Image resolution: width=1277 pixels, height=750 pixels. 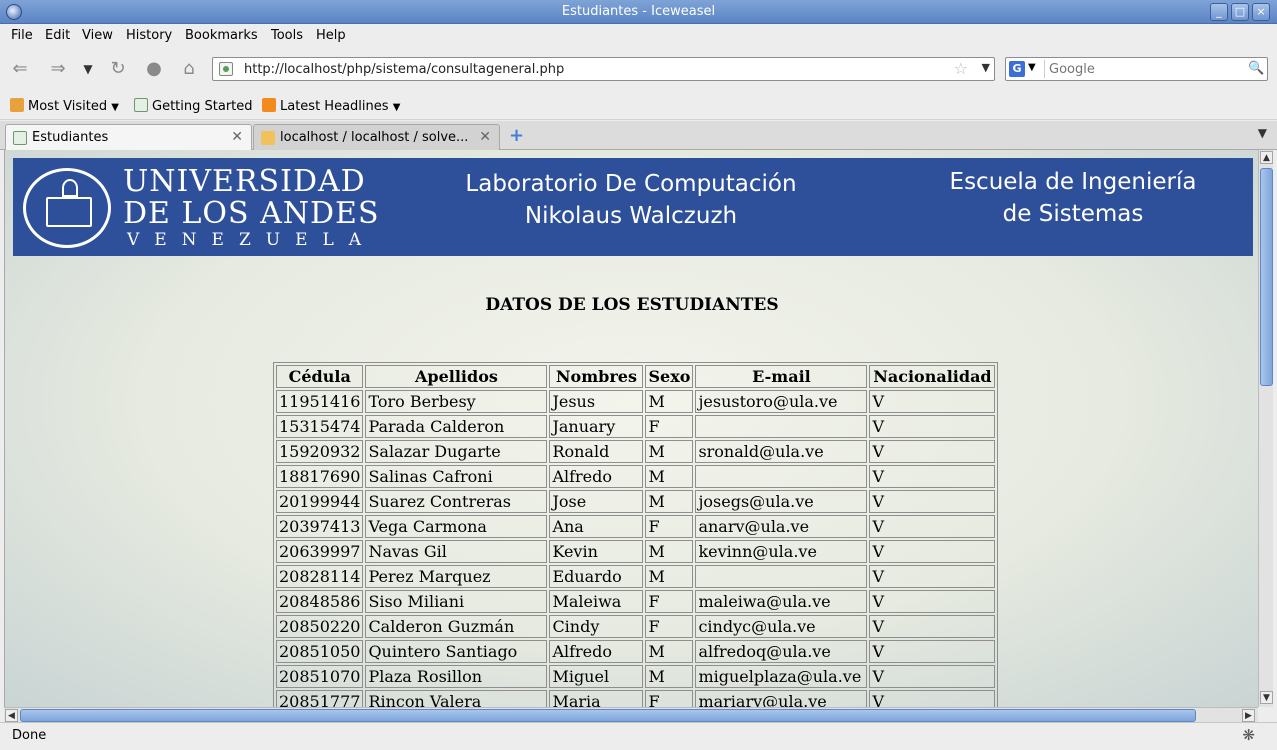 What do you see at coordinates (1248, 735) in the screenshot?
I see `firebug-icon: ❋` at bounding box center [1248, 735].